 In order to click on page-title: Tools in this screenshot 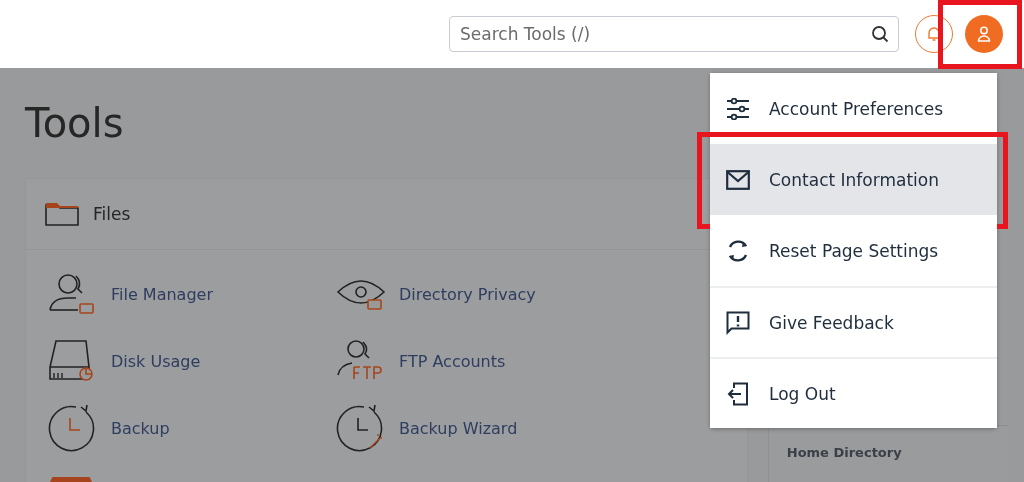, I will do `click(74, 123)`.